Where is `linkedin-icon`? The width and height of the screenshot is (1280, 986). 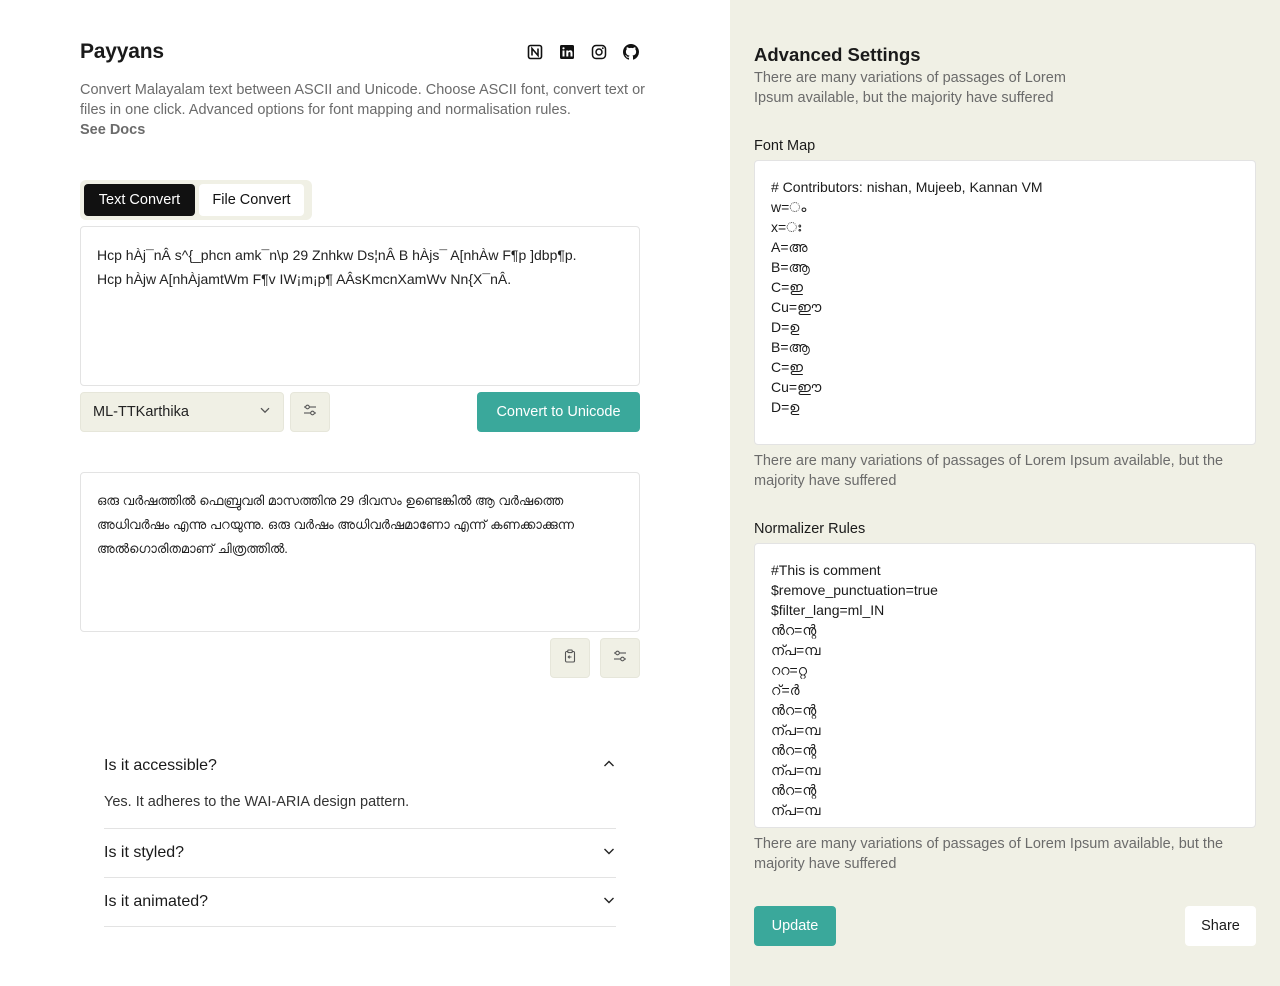 linkedin-icon is located at coordinates (567, 52).